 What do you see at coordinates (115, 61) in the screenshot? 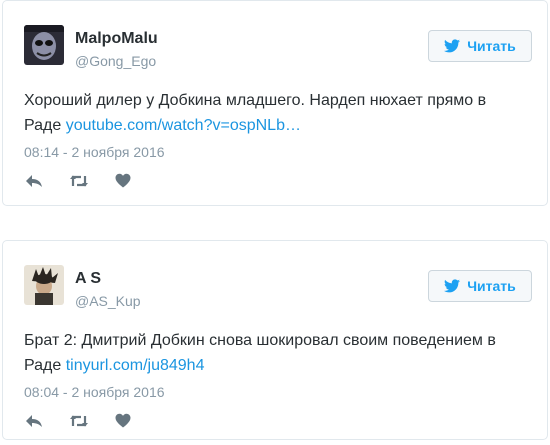
I see `user-handle: @Gong_Ego` at bounding box center [115, 61].